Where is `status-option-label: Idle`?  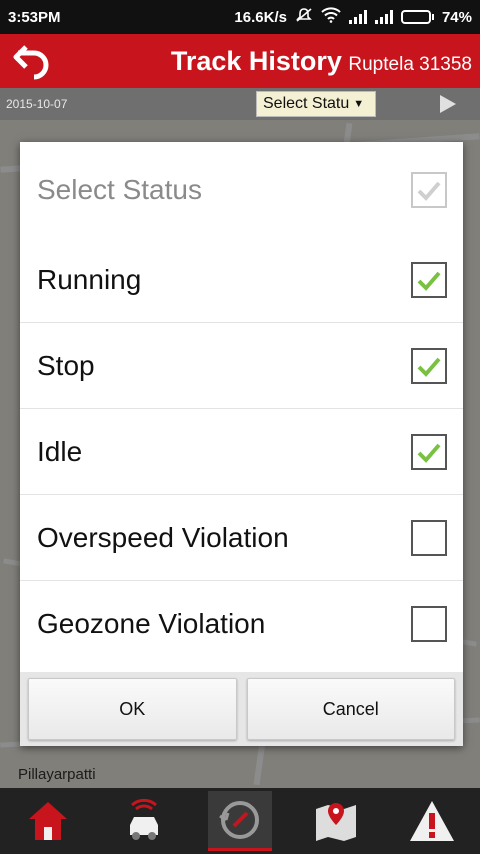
status-option-label: Idle is located at coordinates (60, 451).